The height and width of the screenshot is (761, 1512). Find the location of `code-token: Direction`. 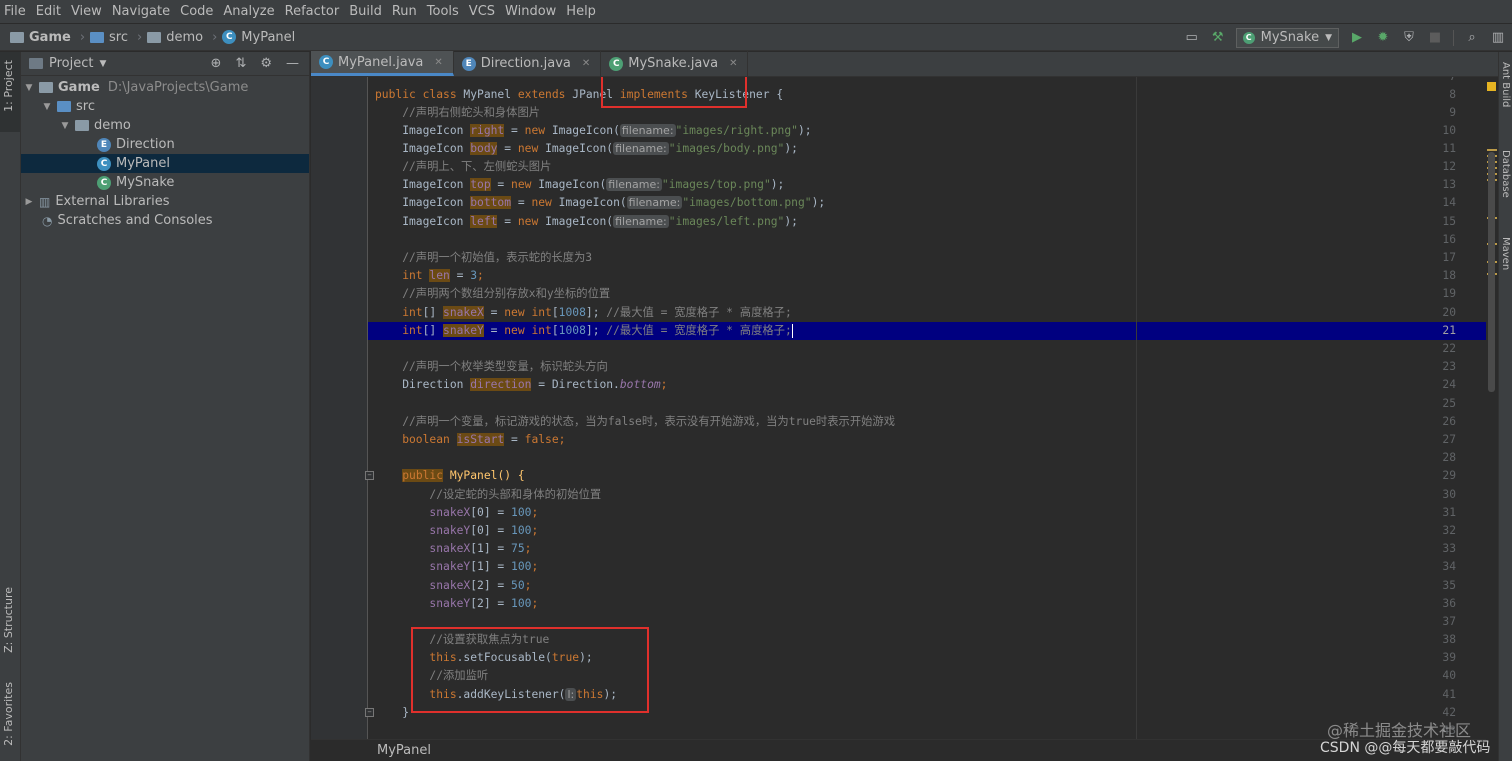

code-token: Direction is located at coordinates (423, 384).